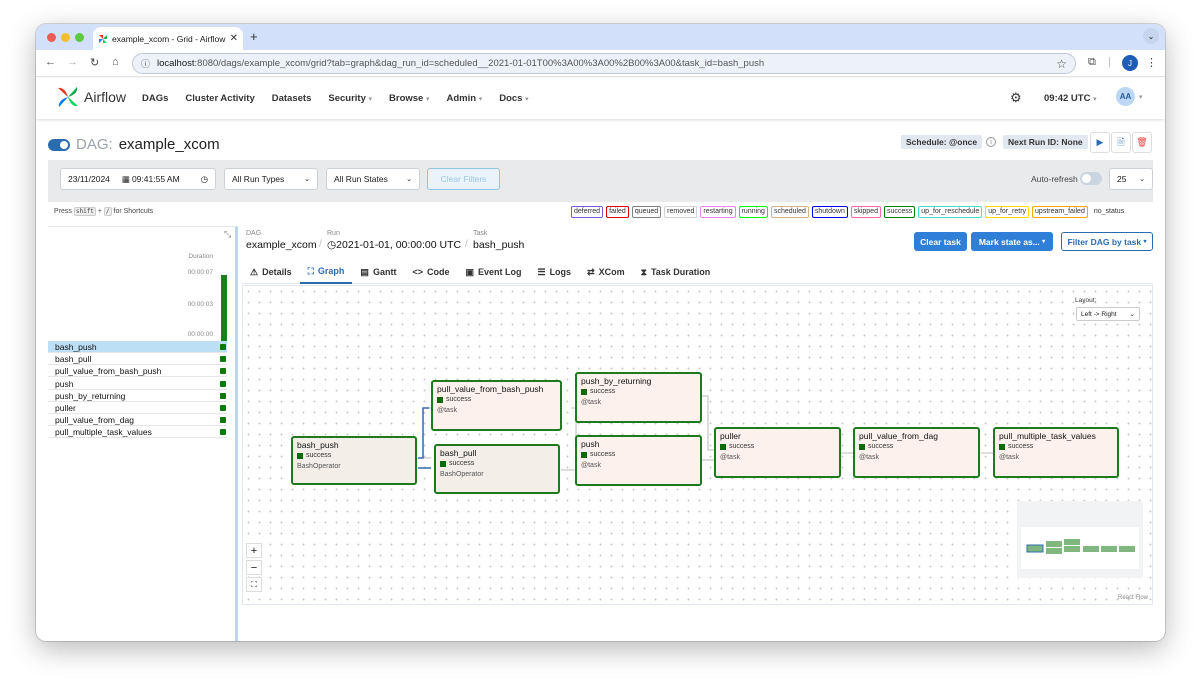 The width and height of the screenshot is (1200, 688). Describe the element at coordinates (638, 397) in the screenshot. I see `node-push-by-returning: push_by_returning success @task` at that location.